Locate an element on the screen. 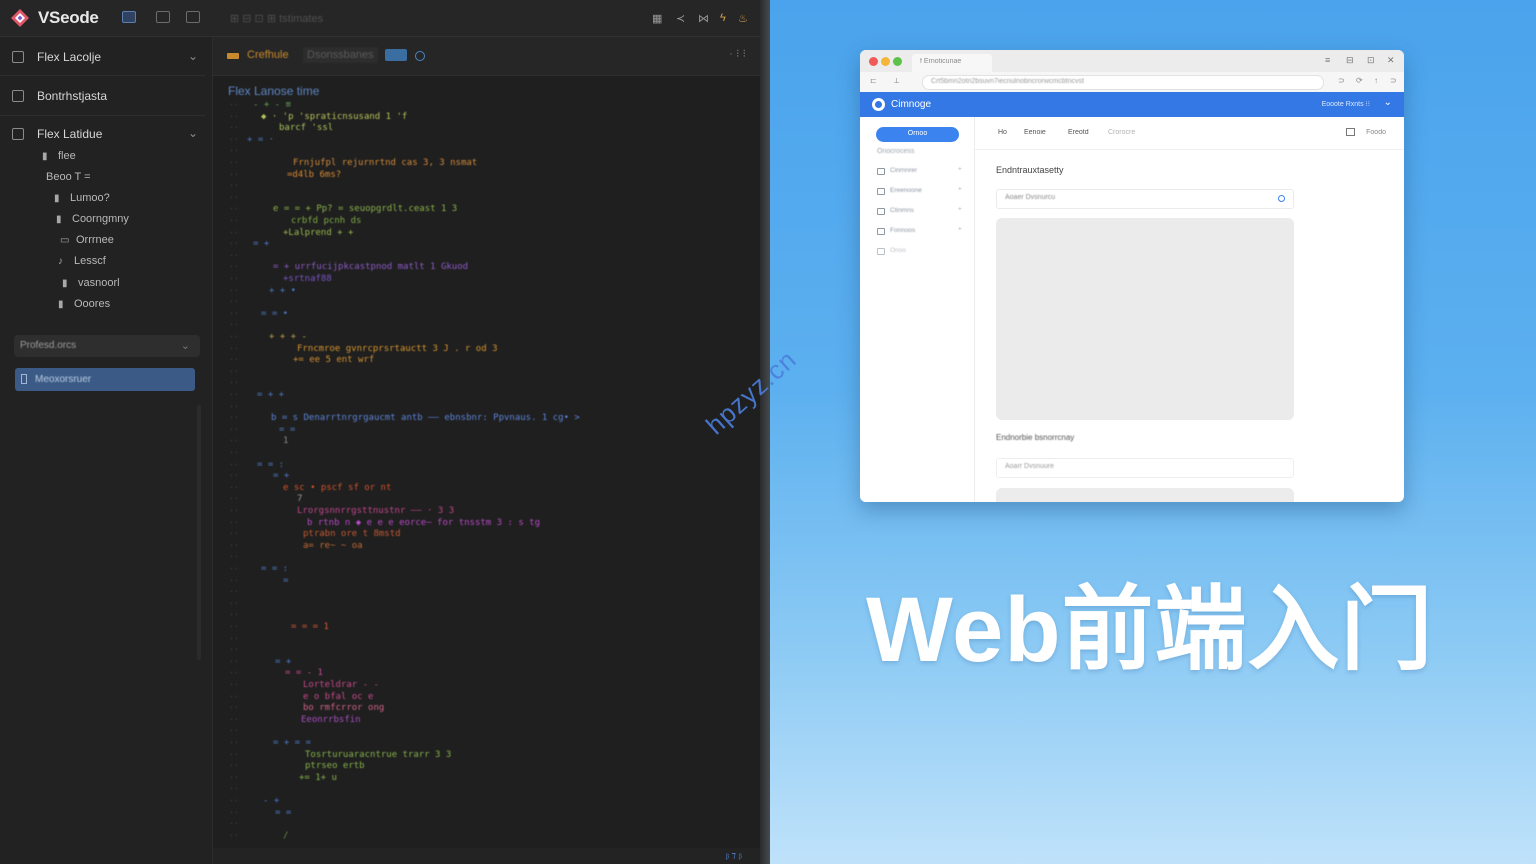  extension-icon: ⊃ is located at coordinates (1341, 80).